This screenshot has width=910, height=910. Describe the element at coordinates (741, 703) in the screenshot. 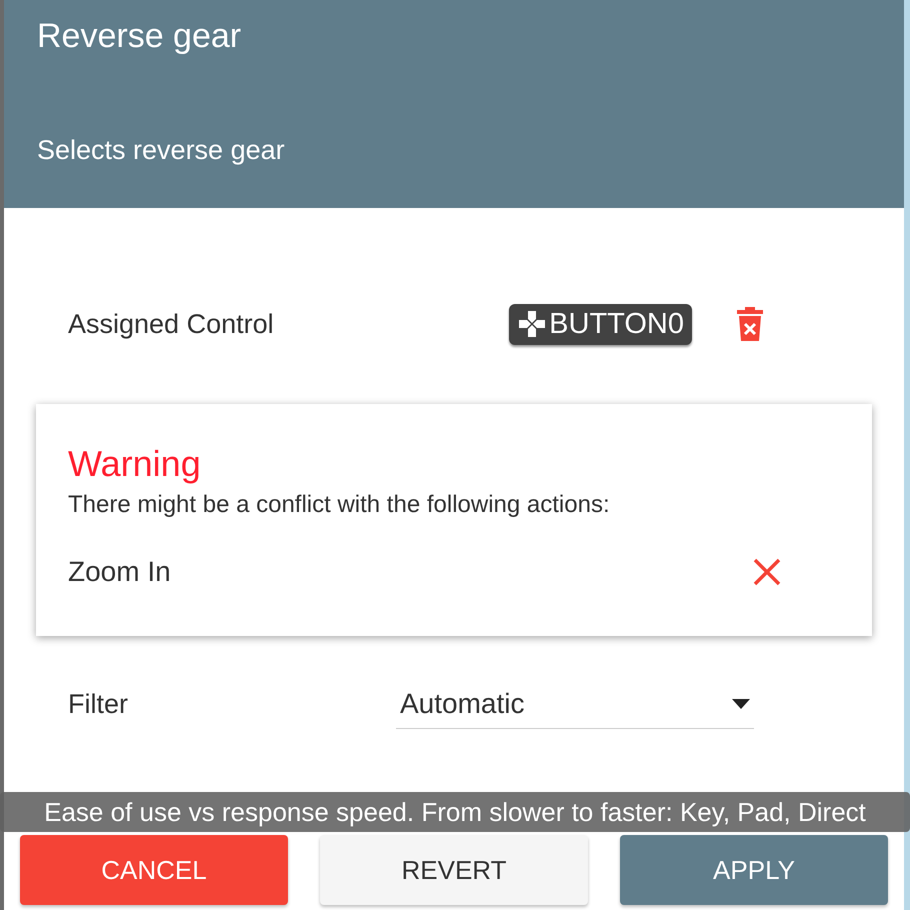

I see `dropdown-caret-icon` at that location.